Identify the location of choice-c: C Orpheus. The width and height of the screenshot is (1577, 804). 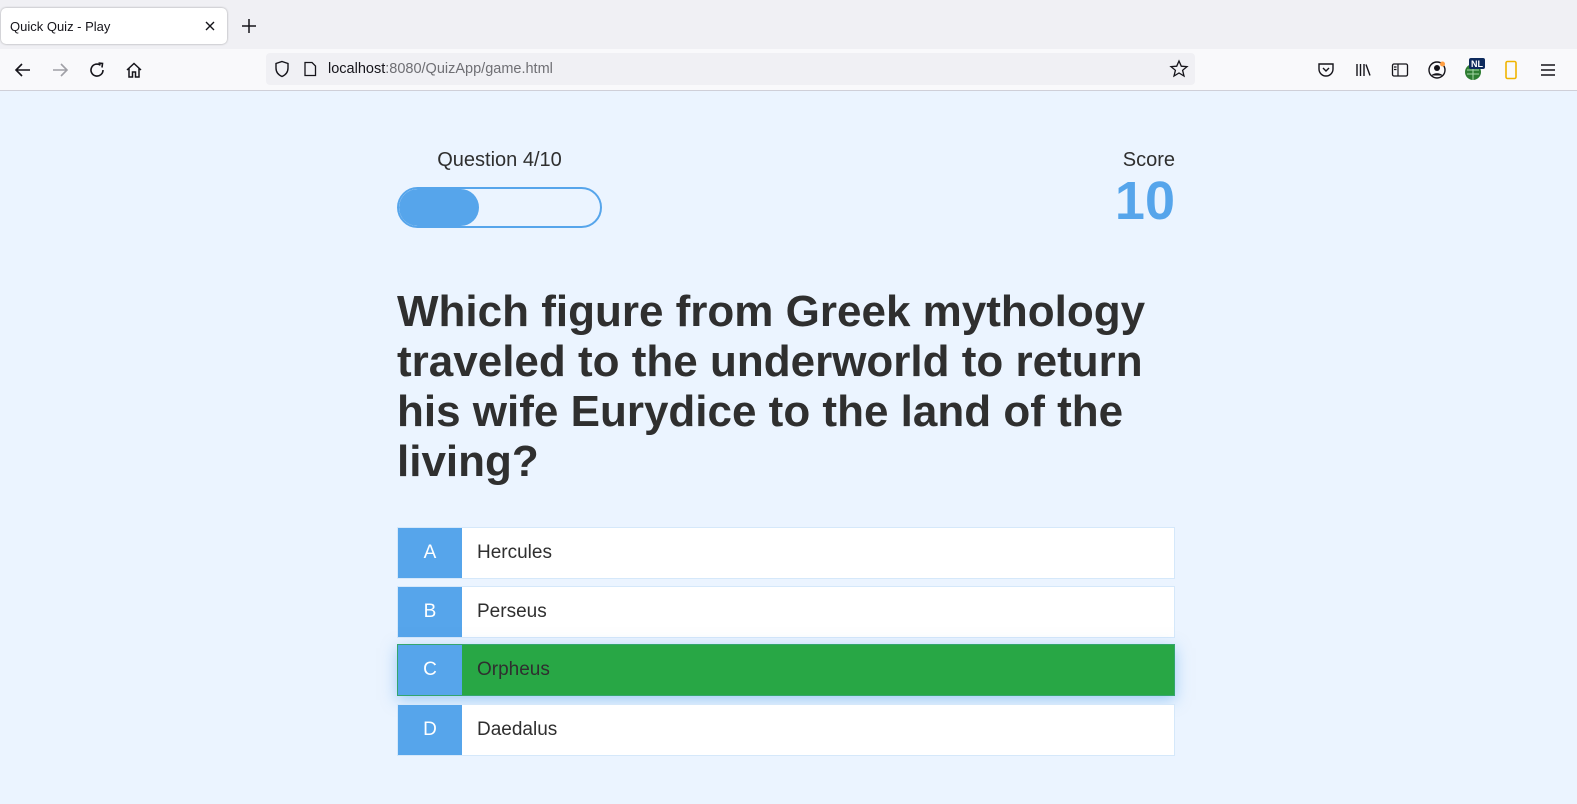
(786, 670).